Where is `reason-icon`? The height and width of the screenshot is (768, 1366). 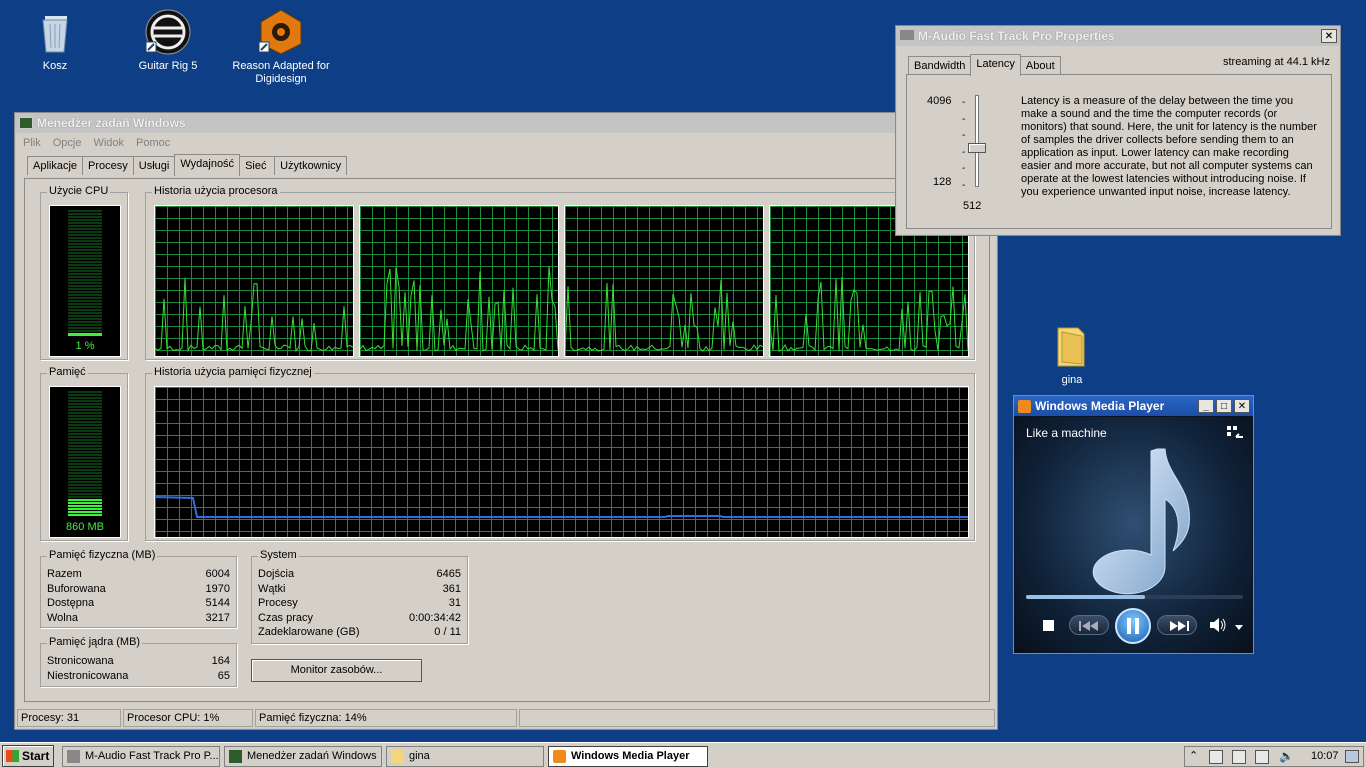
reason-icon is located at coordinates (281, 32).